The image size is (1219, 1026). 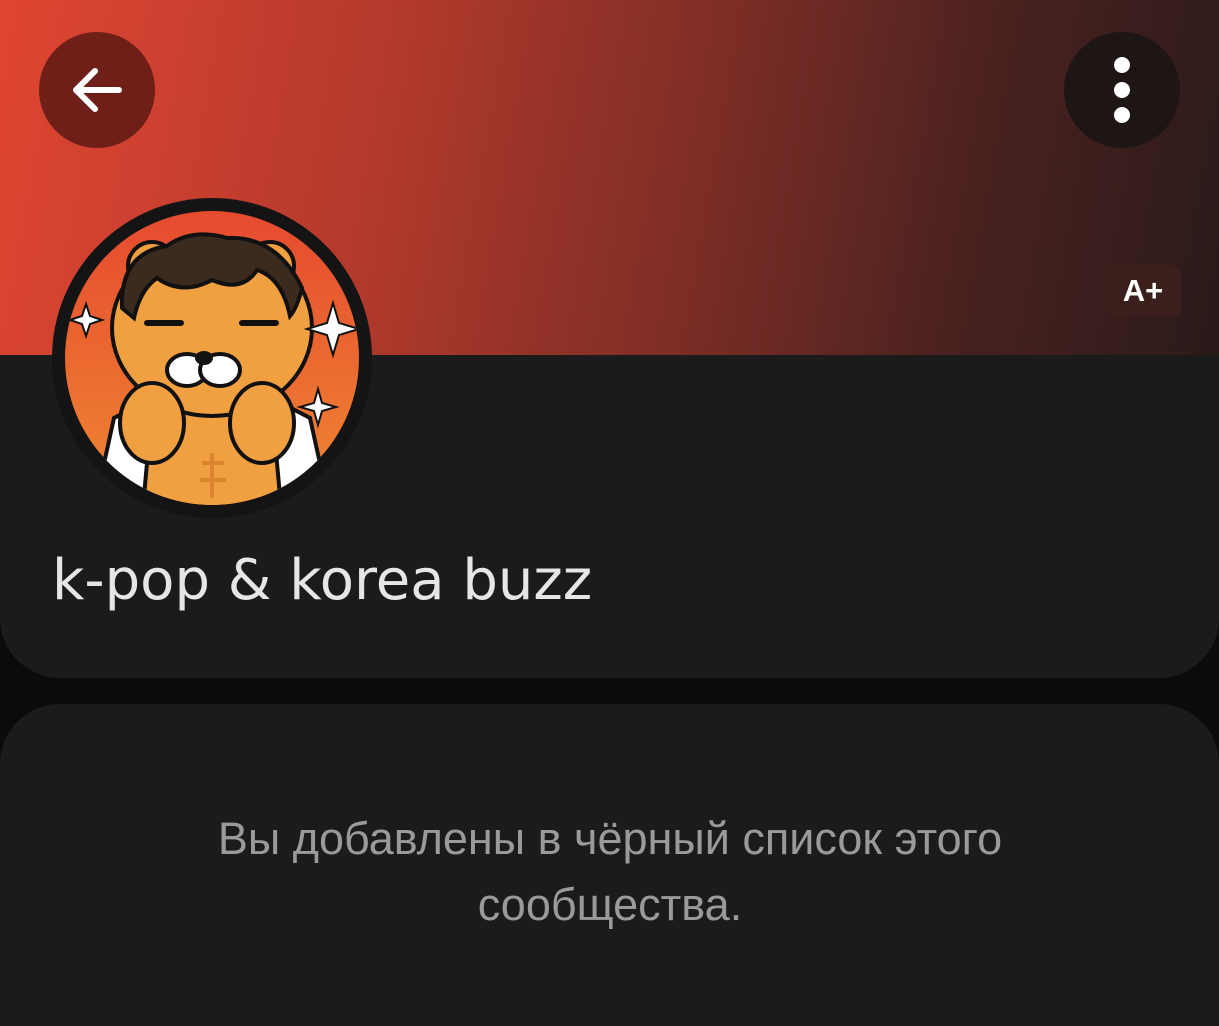 I want to click on more-vertical-icon, so click(x=1122, y=90).